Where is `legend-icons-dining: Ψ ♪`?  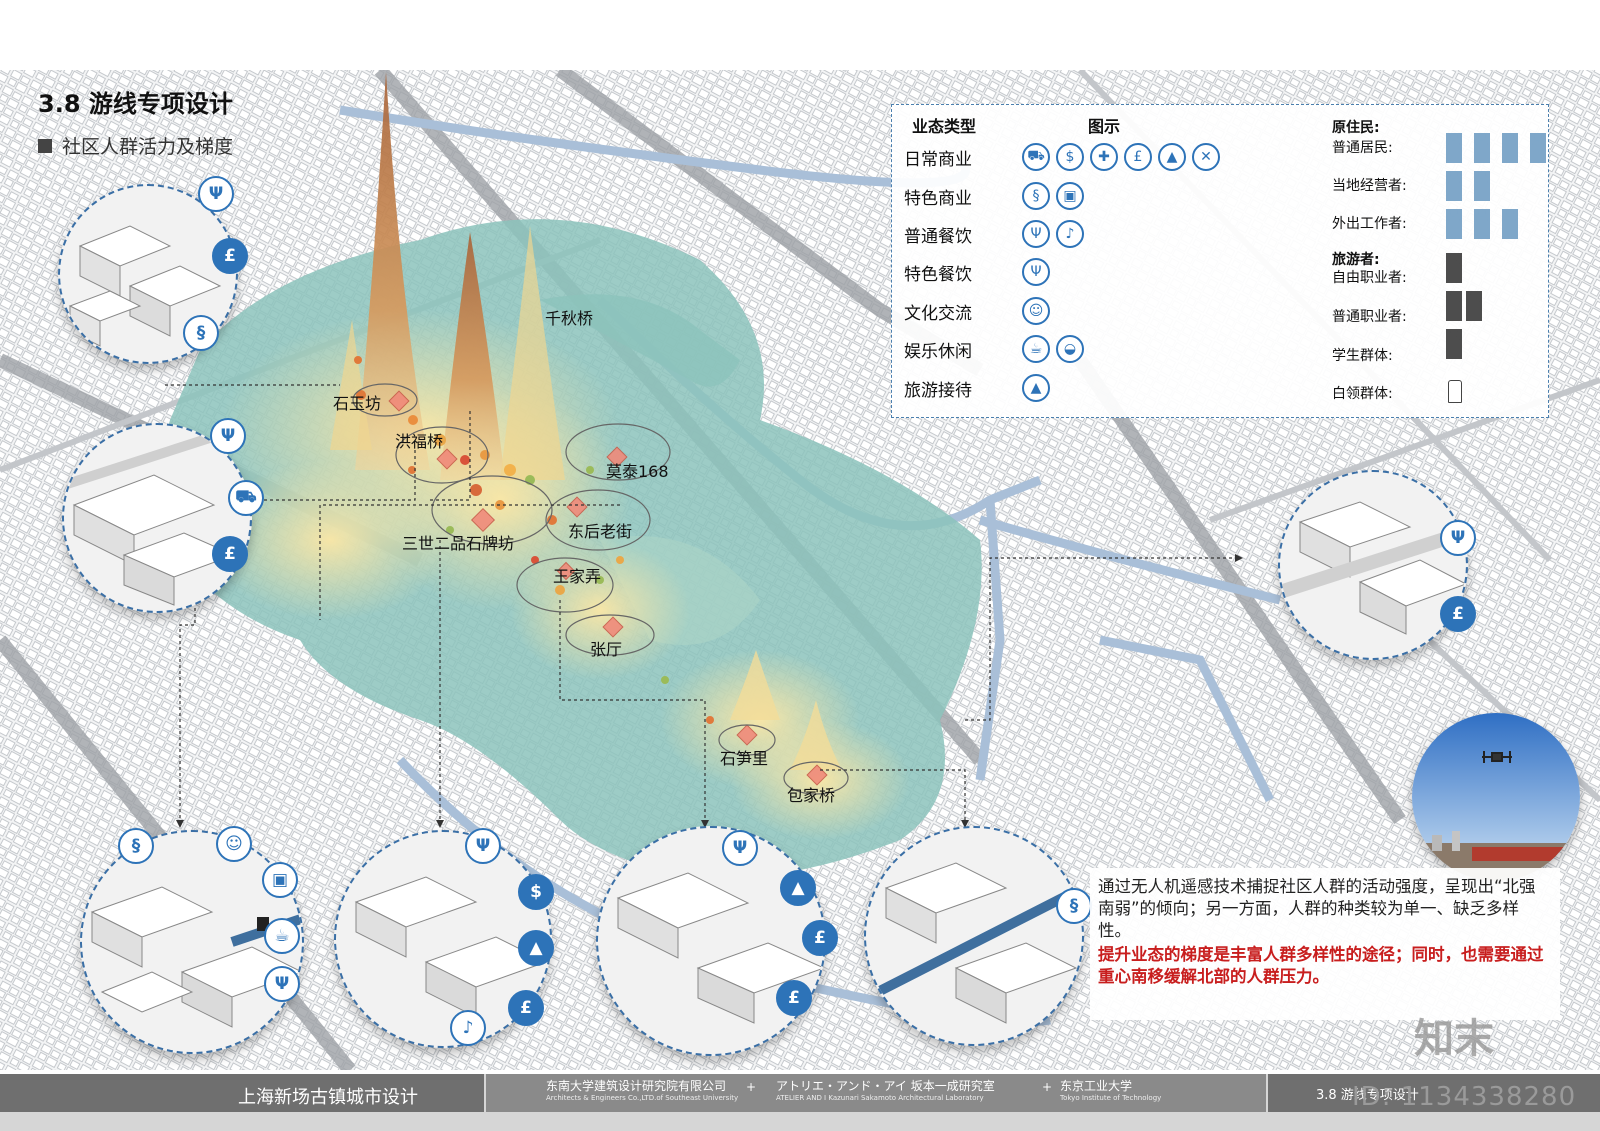 legend-icons-dining: Ψ ♪ is located at coordinates (1053, 234).